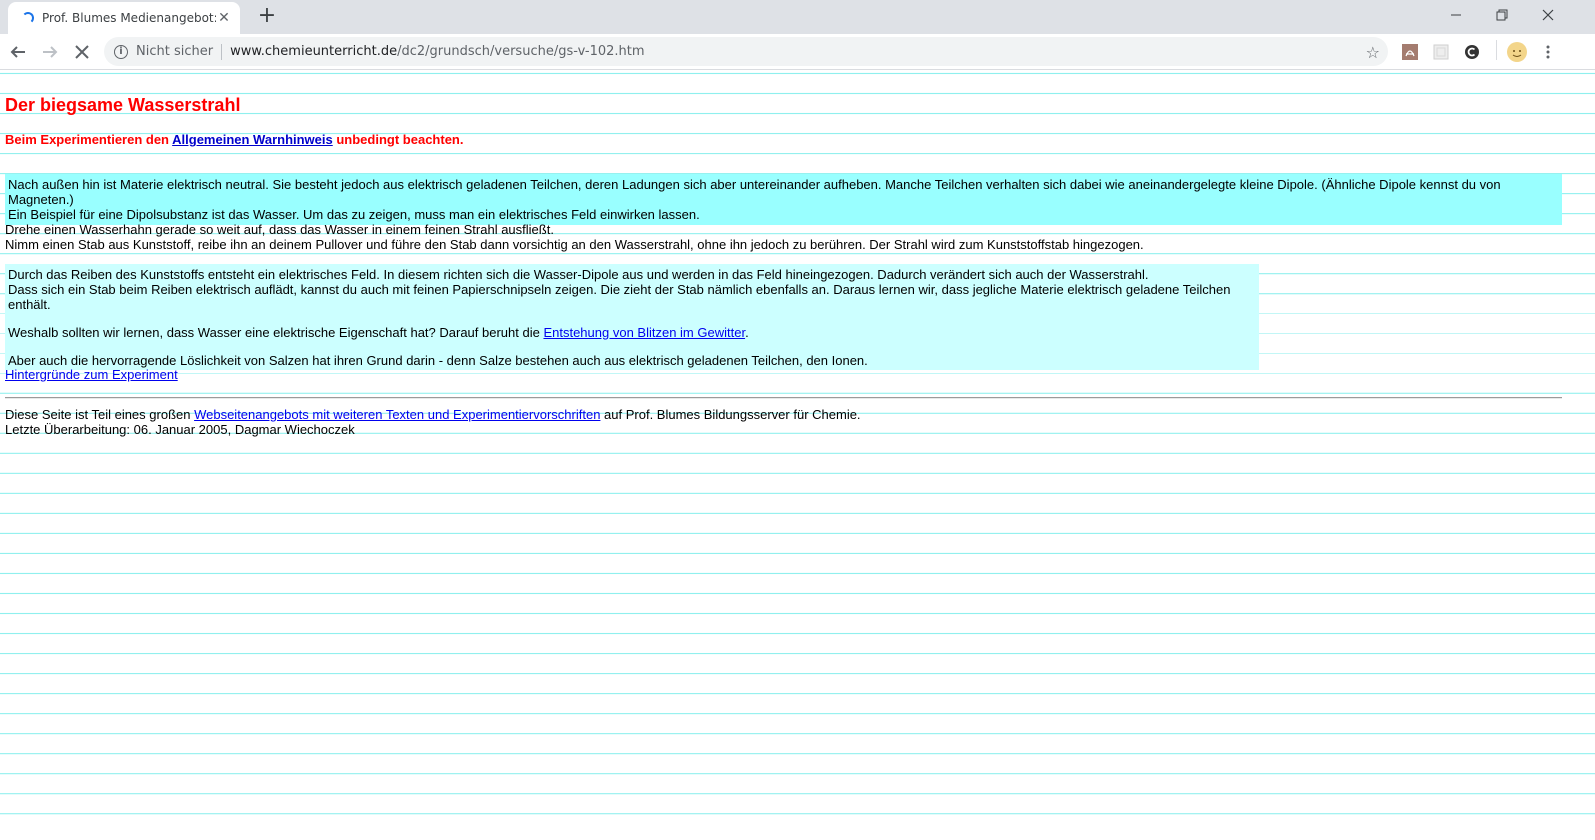 The image size is (1595, 840). I want to click on close-icon: ✕, so click(224, 18).